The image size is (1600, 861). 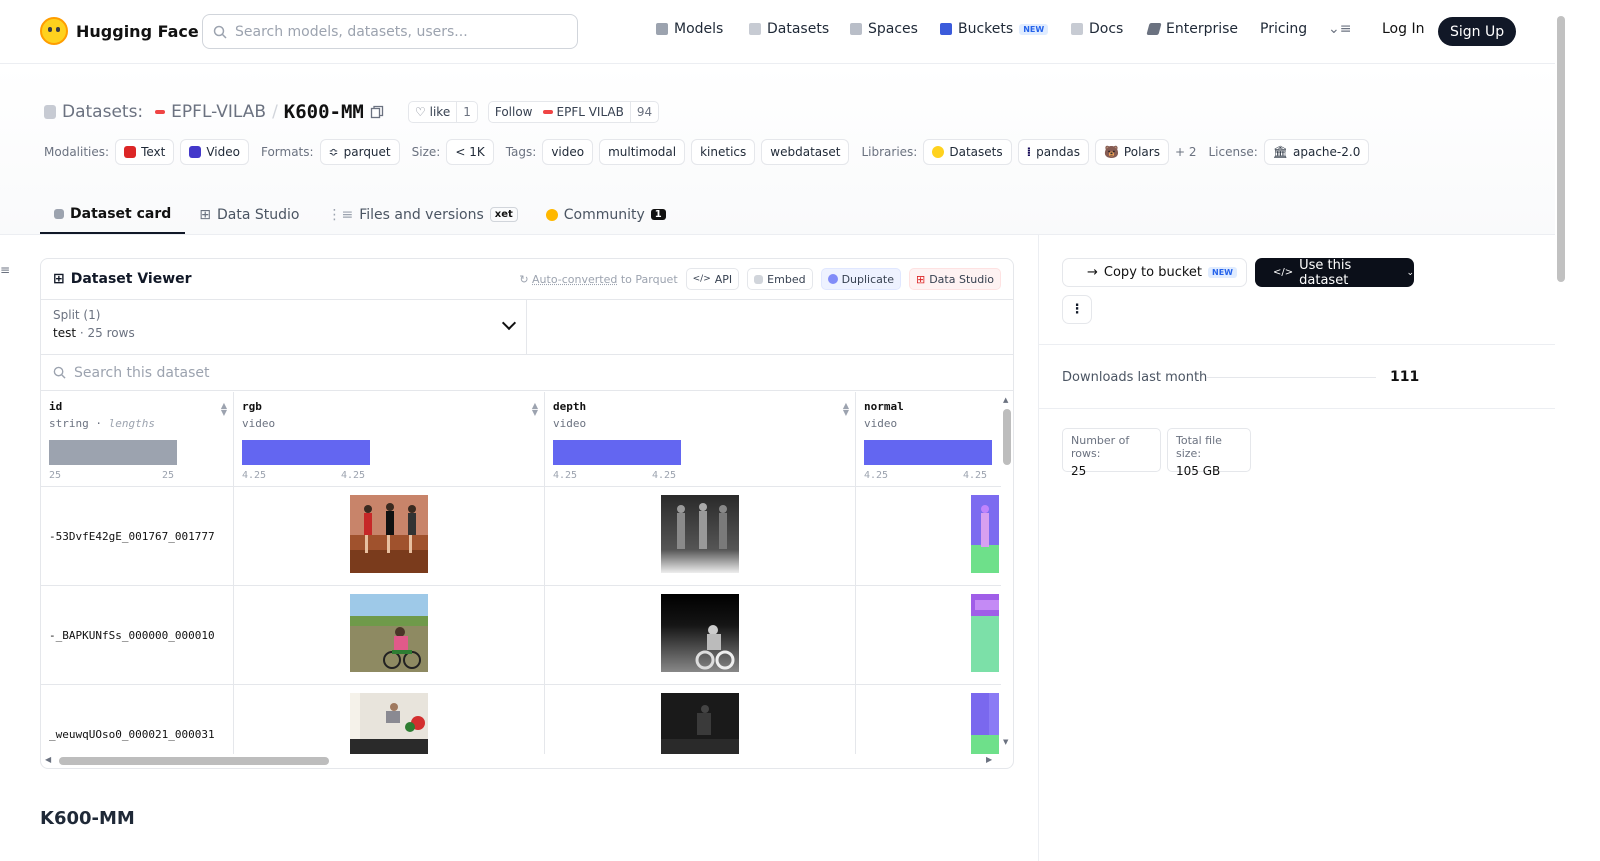 What do you see at coordinates (606, 214) in the screenshot?
I see `tab-community: Community 1` at bounding box center [606, 214].